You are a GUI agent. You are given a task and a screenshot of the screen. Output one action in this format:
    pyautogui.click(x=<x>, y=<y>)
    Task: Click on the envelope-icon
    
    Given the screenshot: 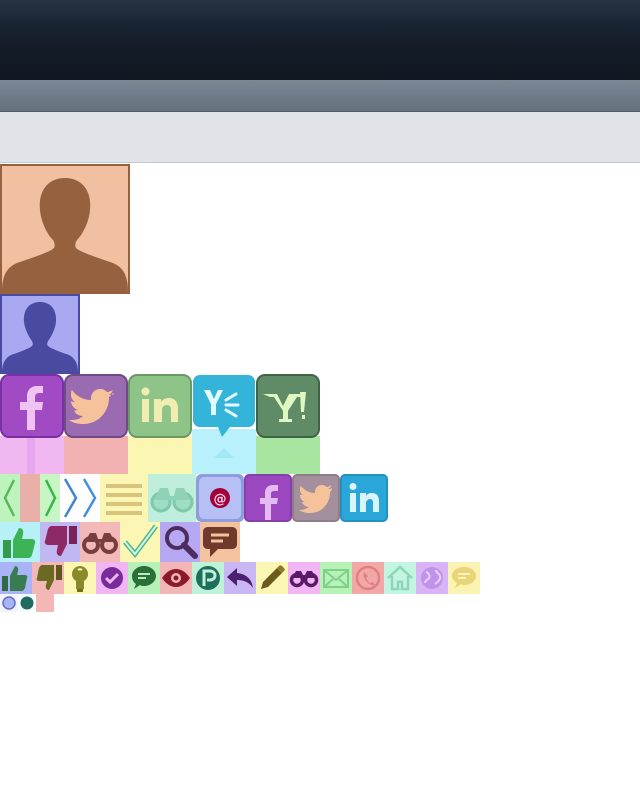 What is the action you would take?
    pyautogui.click(x=336, y=578)
    